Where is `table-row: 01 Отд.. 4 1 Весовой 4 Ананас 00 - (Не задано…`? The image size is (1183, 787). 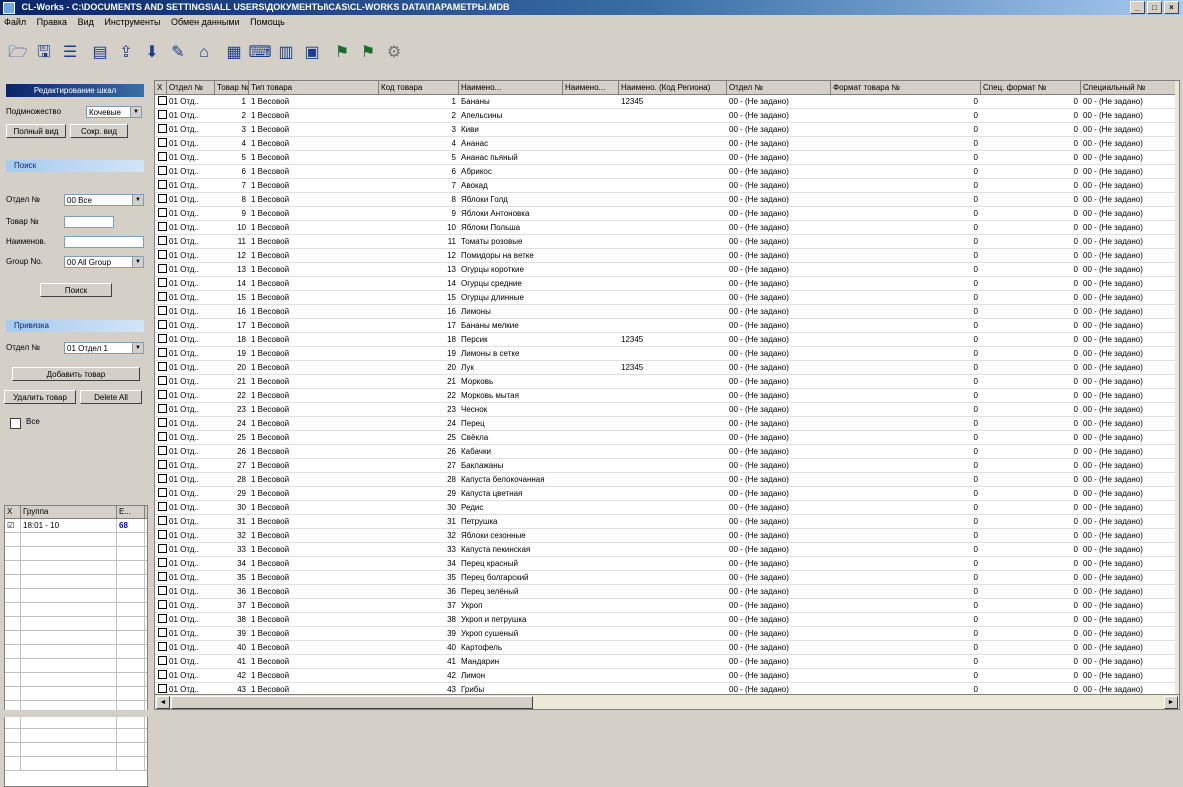 table-row: 01 Отд.. 4 1 Весовой 4 Ананас 00 - (Не задано… is located at coordinates (667, 144).